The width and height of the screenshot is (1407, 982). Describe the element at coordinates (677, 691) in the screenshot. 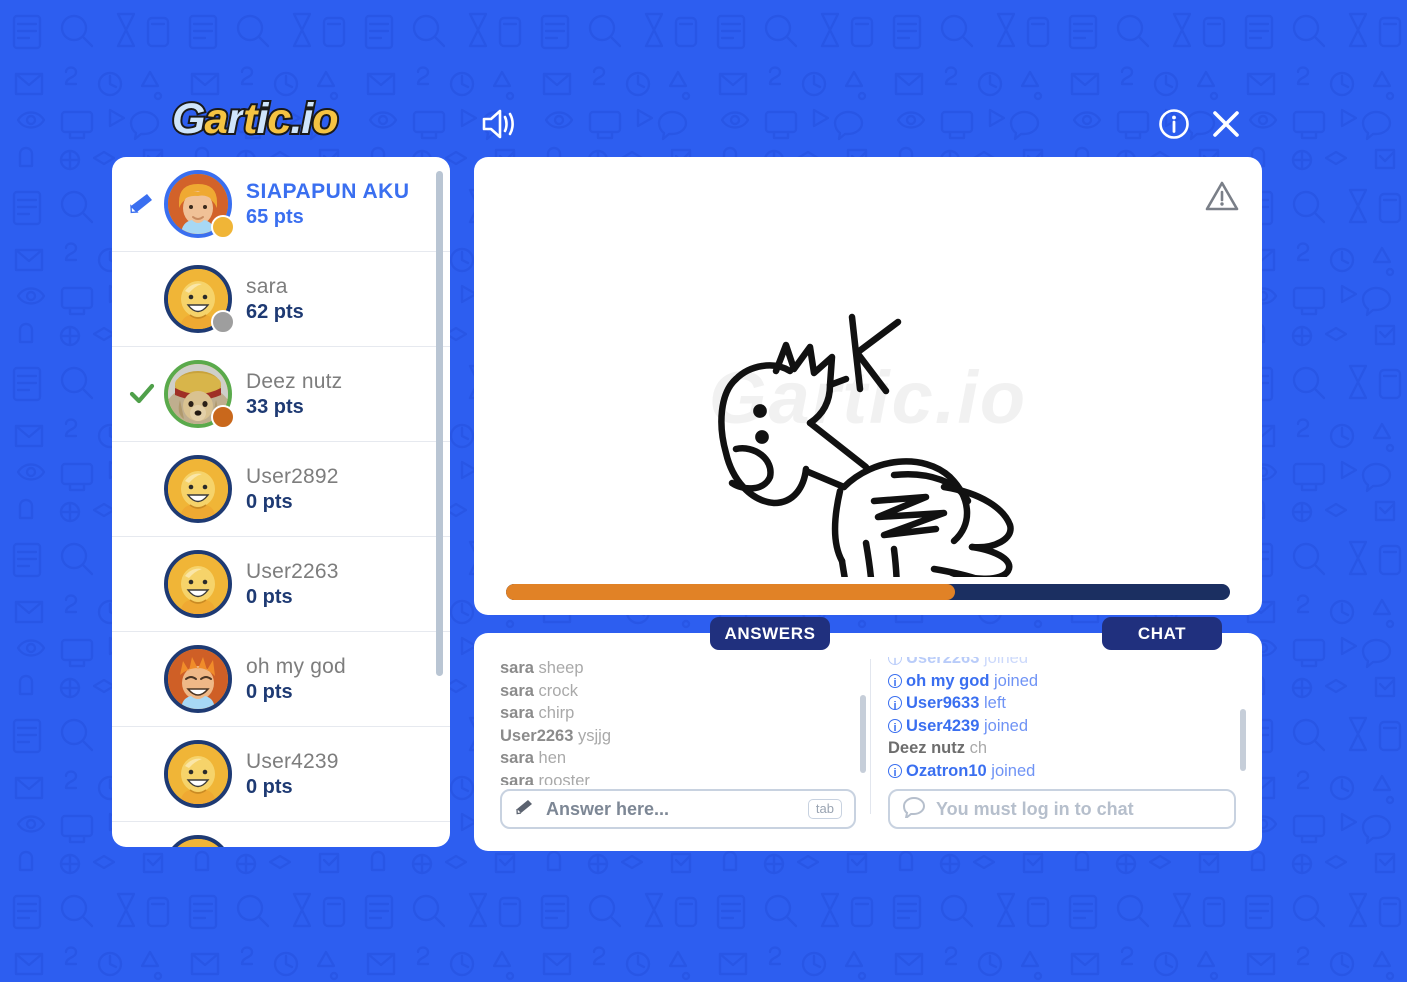

I see `answer-message: sara crock` at that location.